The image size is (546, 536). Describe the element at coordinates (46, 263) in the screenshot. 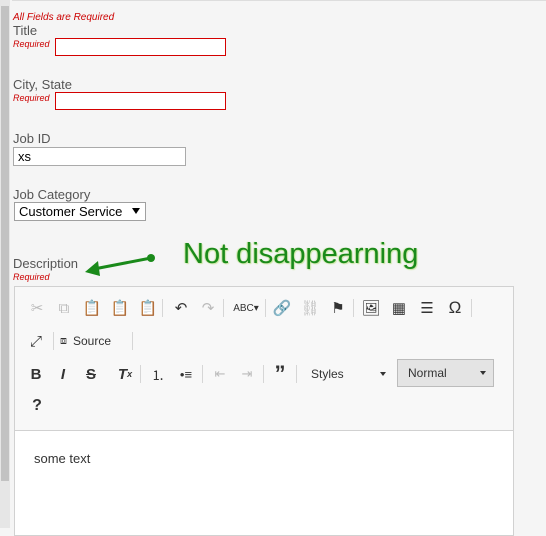

I see `description-label: Description` at that location.